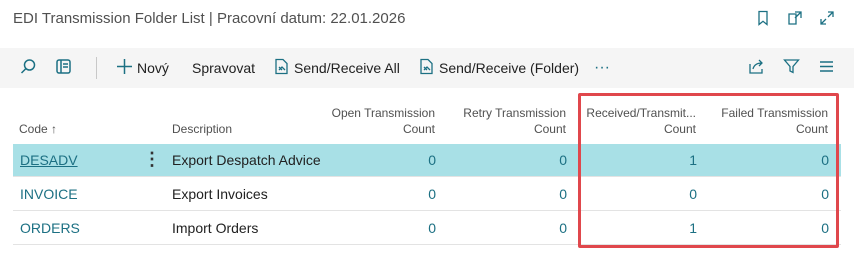 The image size is (854, 254). Describe the element at coordinates (50, 228) in the screenshot. I see `row-code-link: ORDERS` at that location.